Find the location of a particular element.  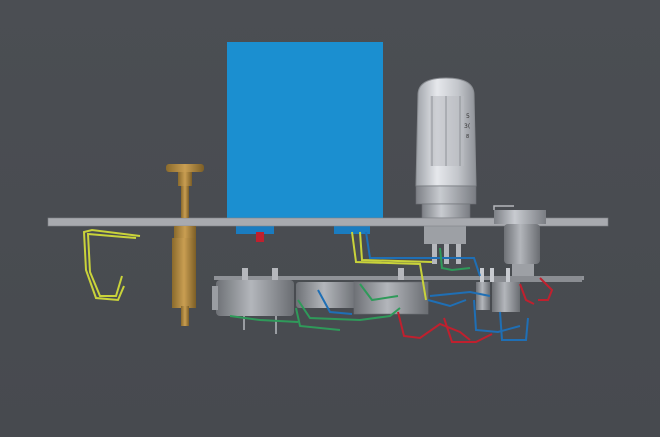

power-transformer is located at coordinates (305, 132).